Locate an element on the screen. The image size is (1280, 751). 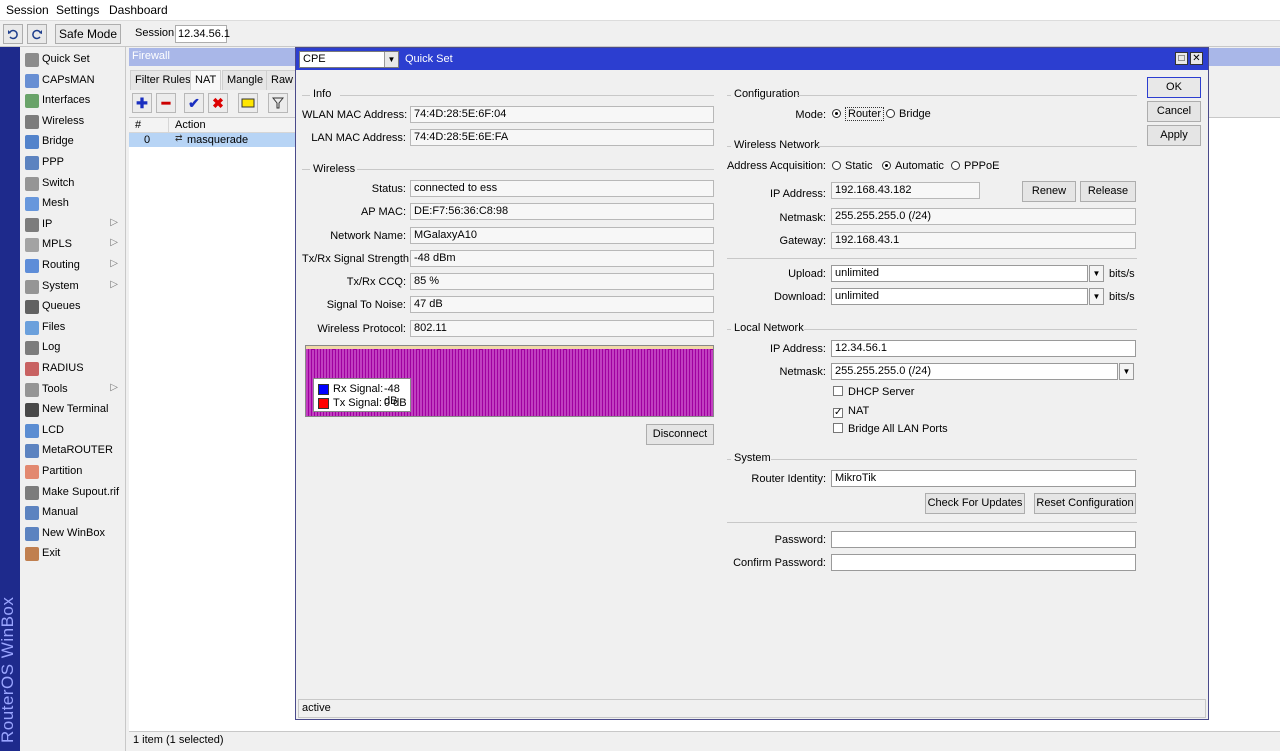
tab-filter-rules: Filter Rules is located at coordinates (163, 80).